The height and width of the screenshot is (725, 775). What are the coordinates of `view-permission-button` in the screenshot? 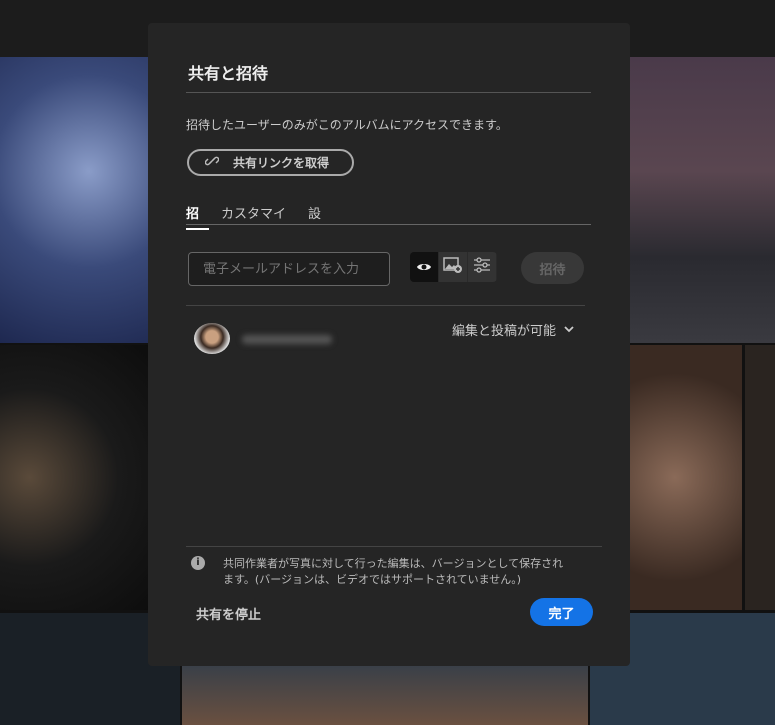 It's located at (424, 267).